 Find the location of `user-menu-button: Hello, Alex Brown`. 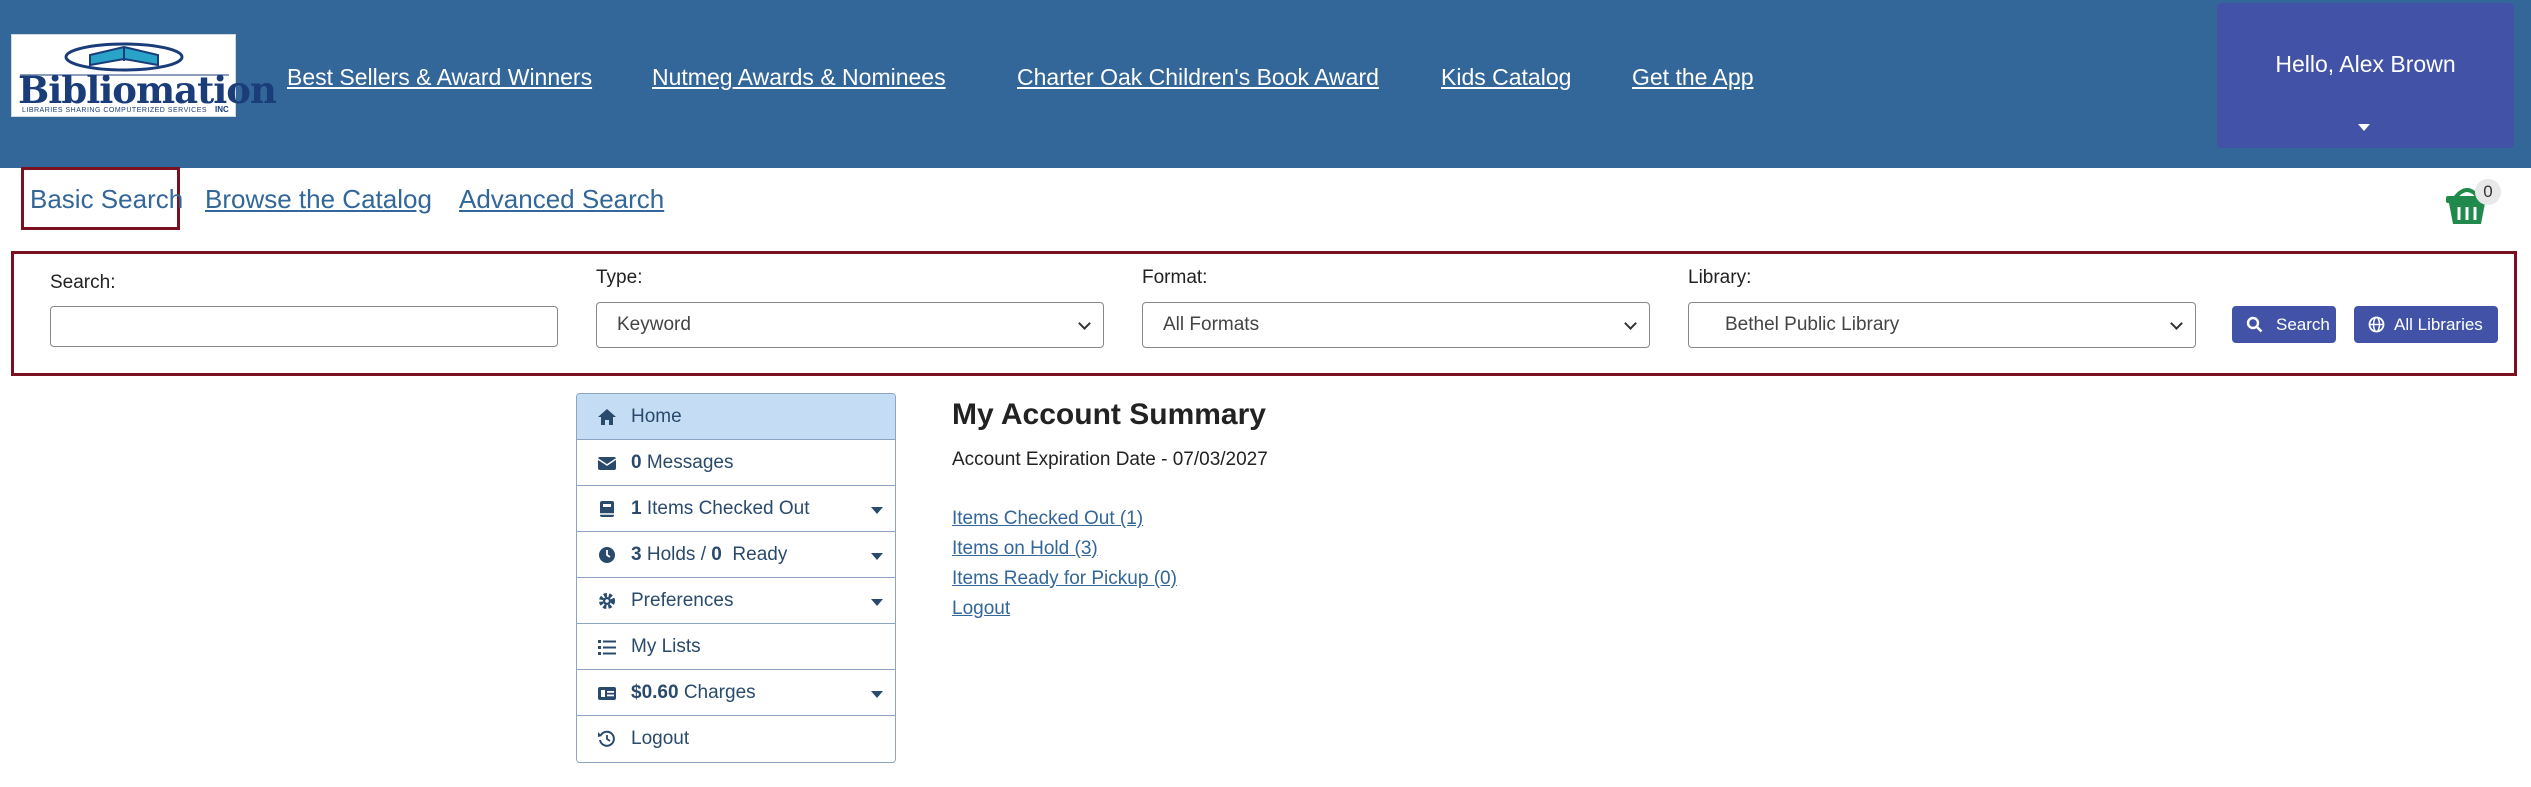

user-menu-button: Hello, Alex Brown is located at coordinates (2365, 75).